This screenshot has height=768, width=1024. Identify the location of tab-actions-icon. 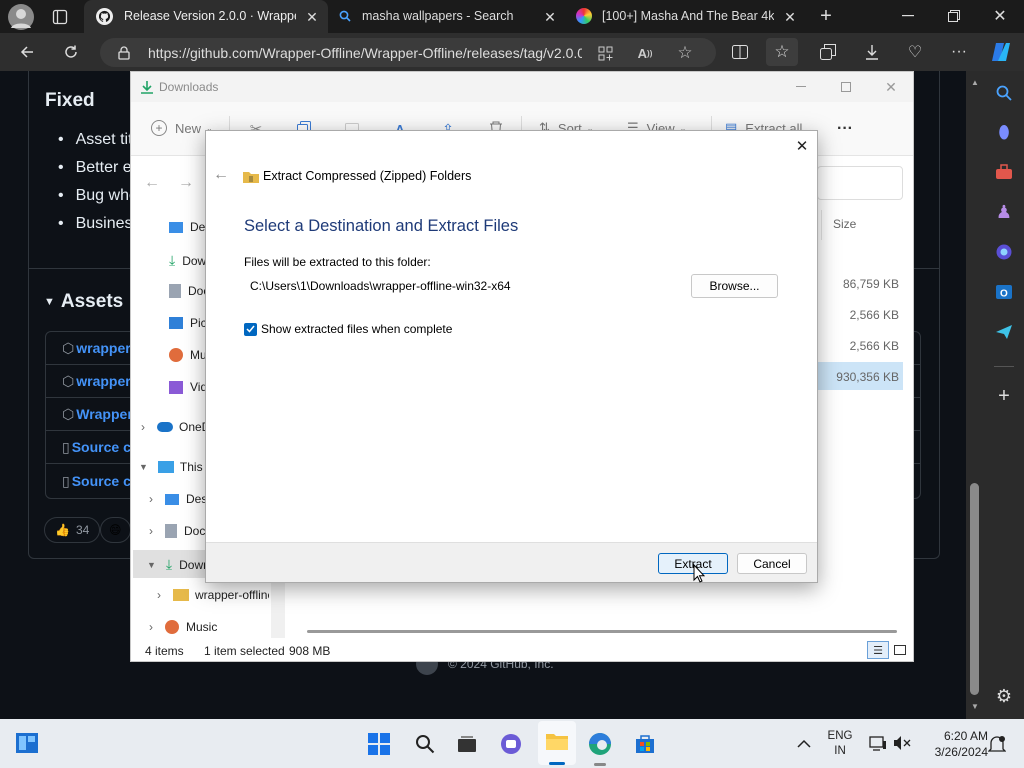
(60, 17).